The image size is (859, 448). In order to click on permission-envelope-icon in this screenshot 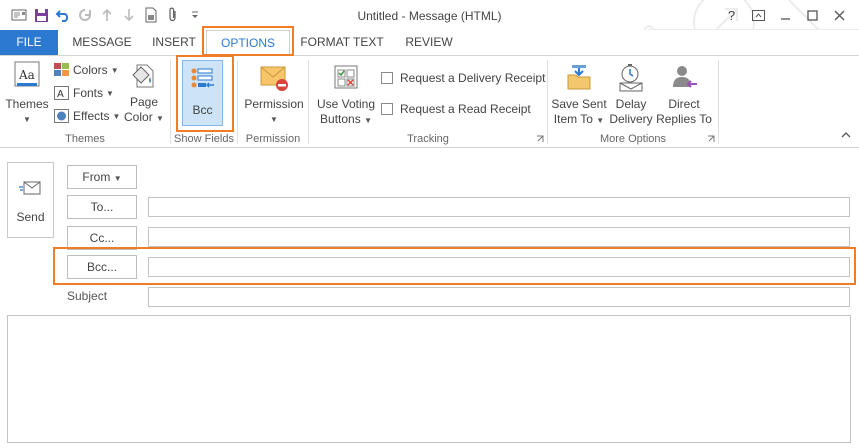, I will do `click(274, 78)`.